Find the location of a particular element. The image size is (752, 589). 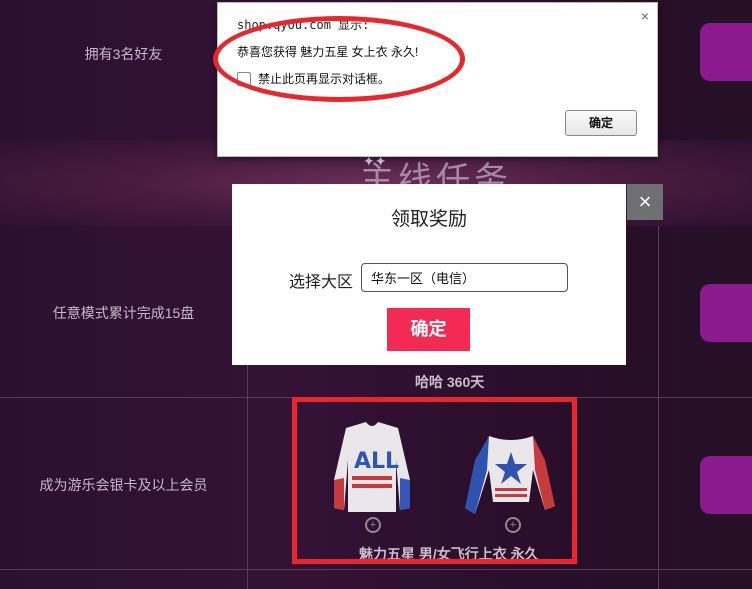

highlight-rectangle is located at coordinates (434, 480).